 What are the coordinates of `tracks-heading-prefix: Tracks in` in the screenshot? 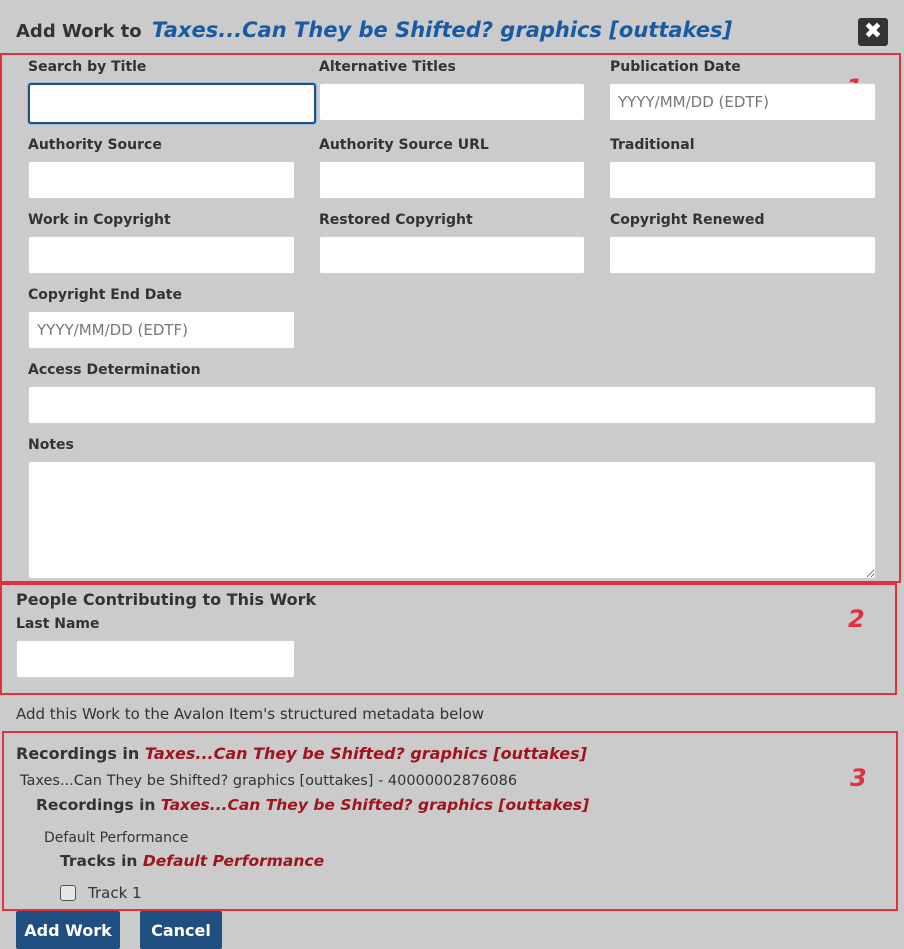 It's located at (99, 861).